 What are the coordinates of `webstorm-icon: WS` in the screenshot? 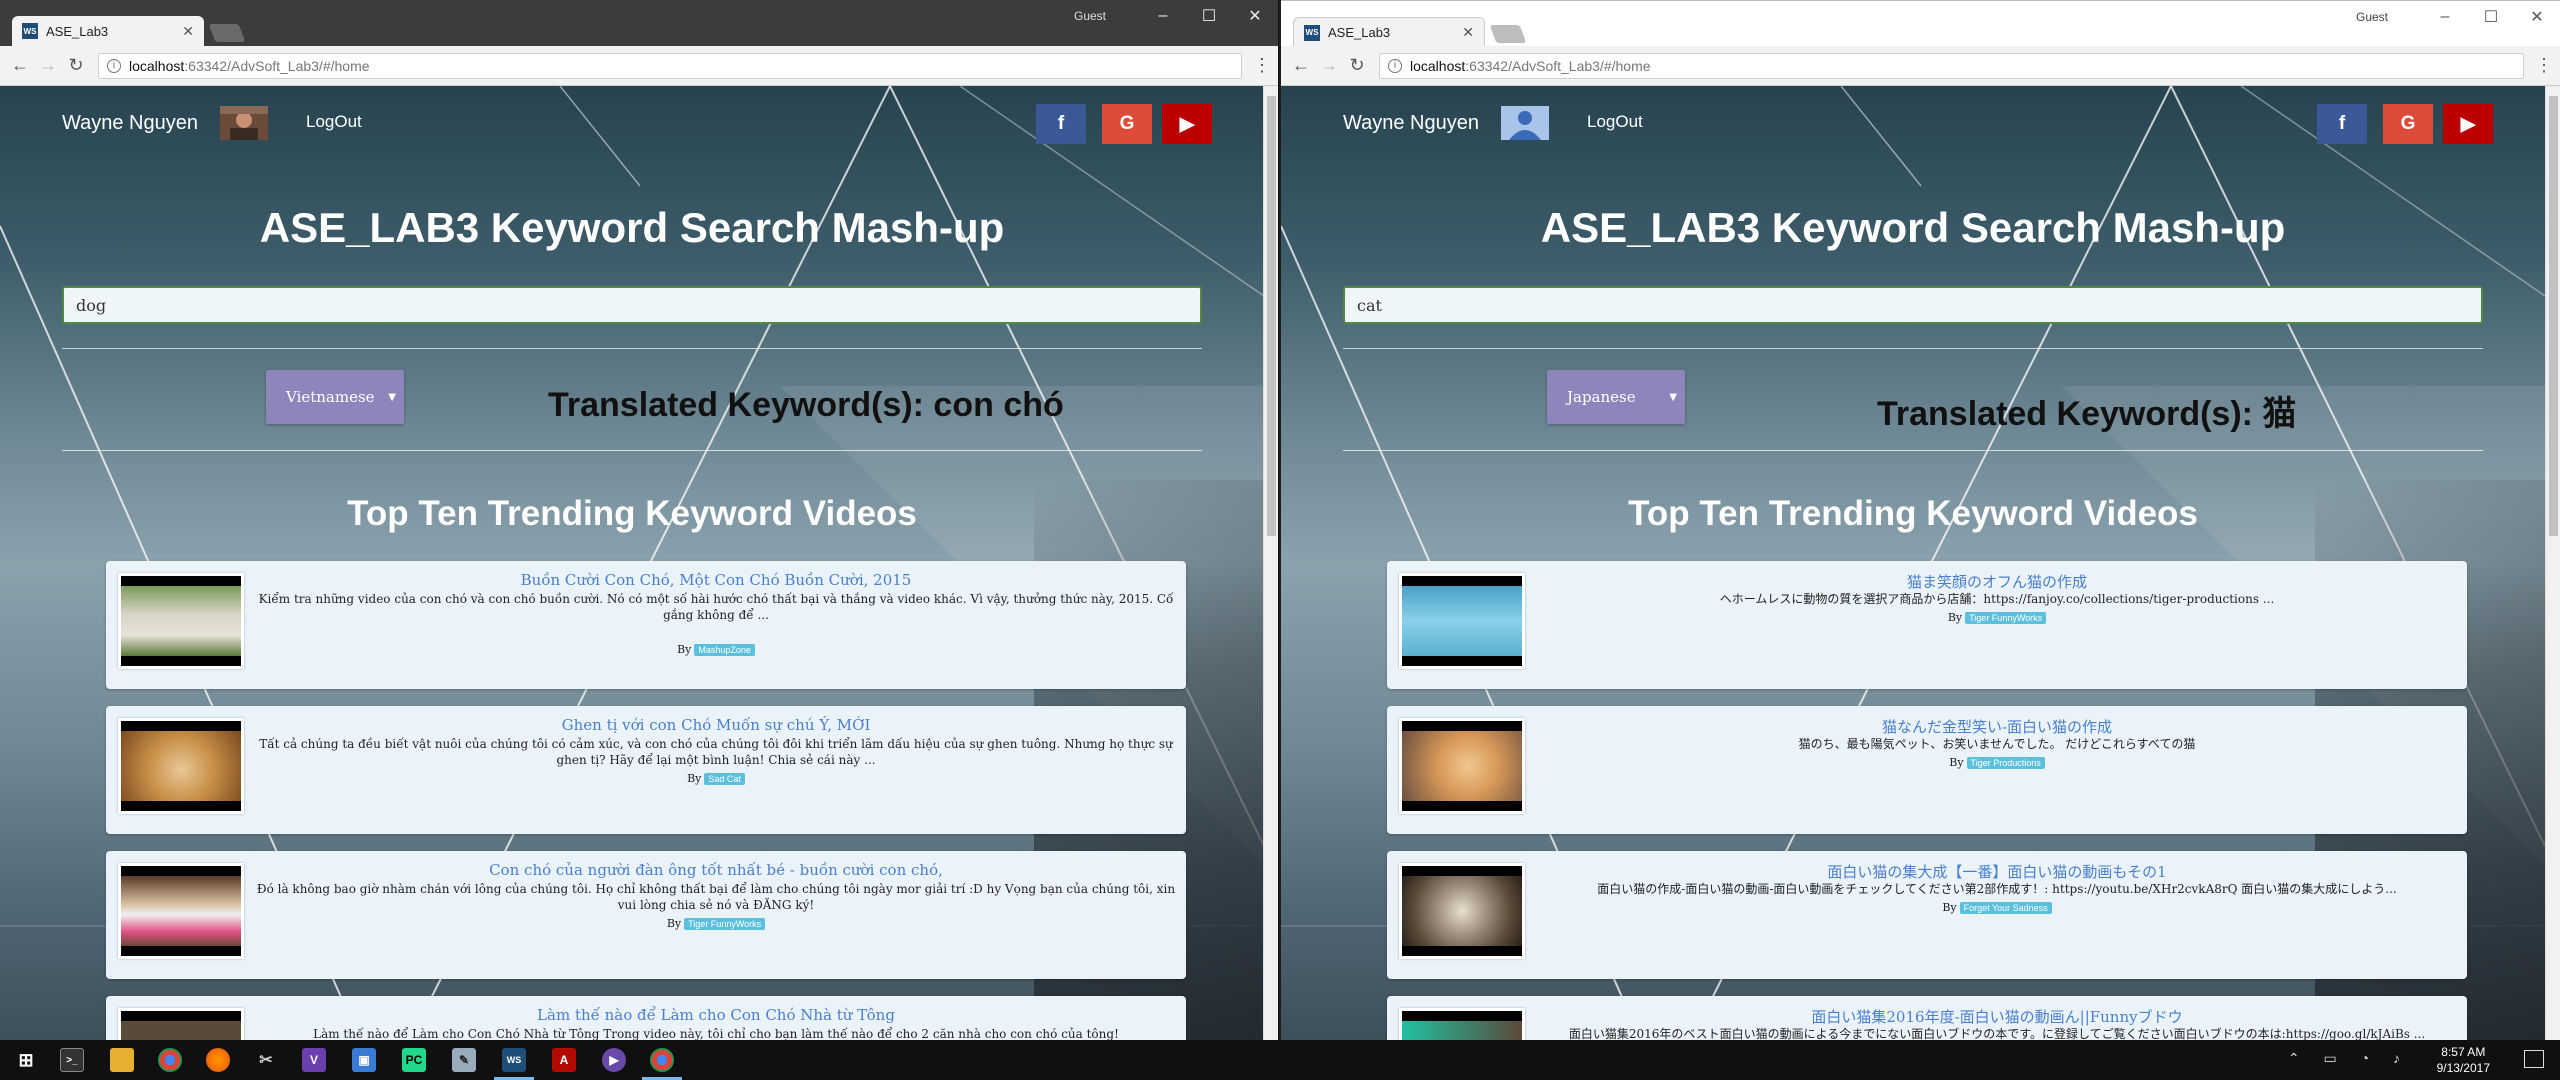 It's located at (514, 1060).